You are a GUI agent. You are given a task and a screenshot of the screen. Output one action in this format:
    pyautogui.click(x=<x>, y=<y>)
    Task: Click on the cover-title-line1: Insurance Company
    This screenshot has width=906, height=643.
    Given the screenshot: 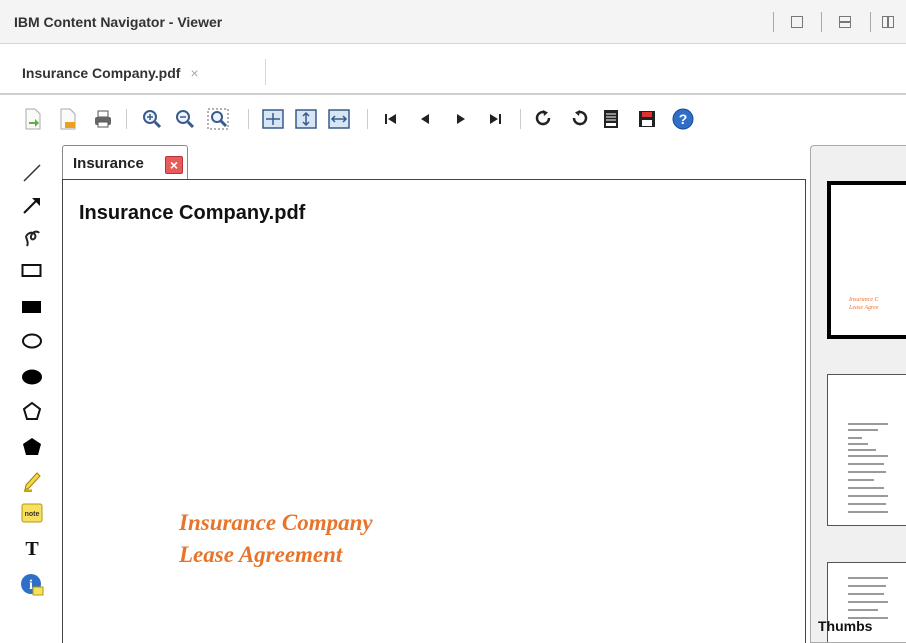 What is the action you would take?
    pyautogui.click(x=276, y=522)
    